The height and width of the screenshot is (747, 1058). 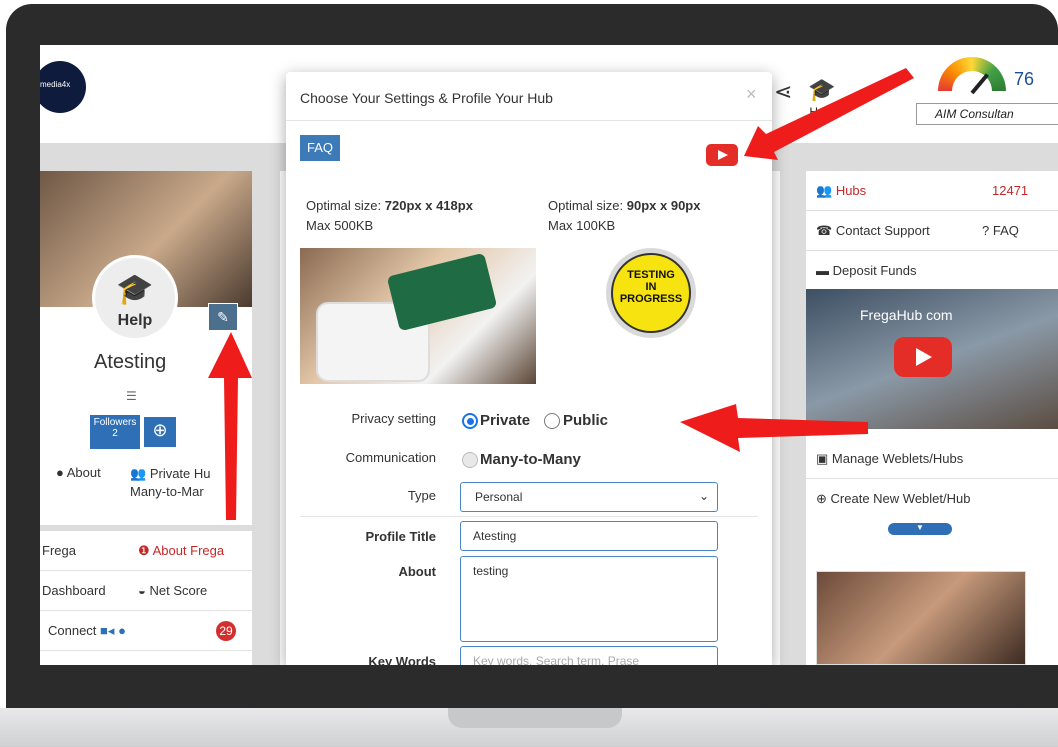 What do you see at coordinates (230, 426) in the screenshot?
I see `arrow-to-edit` at bounding box center [230, 426].